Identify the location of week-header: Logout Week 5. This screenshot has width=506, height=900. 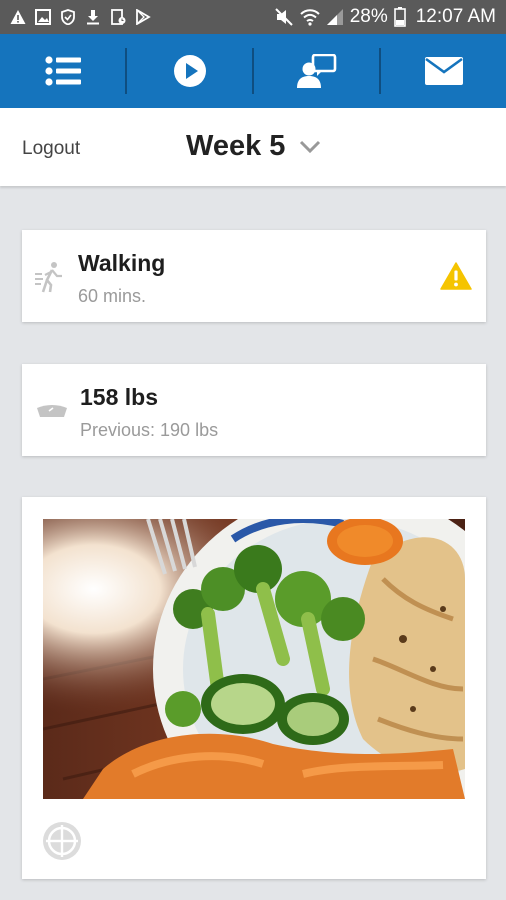
(253, 147).